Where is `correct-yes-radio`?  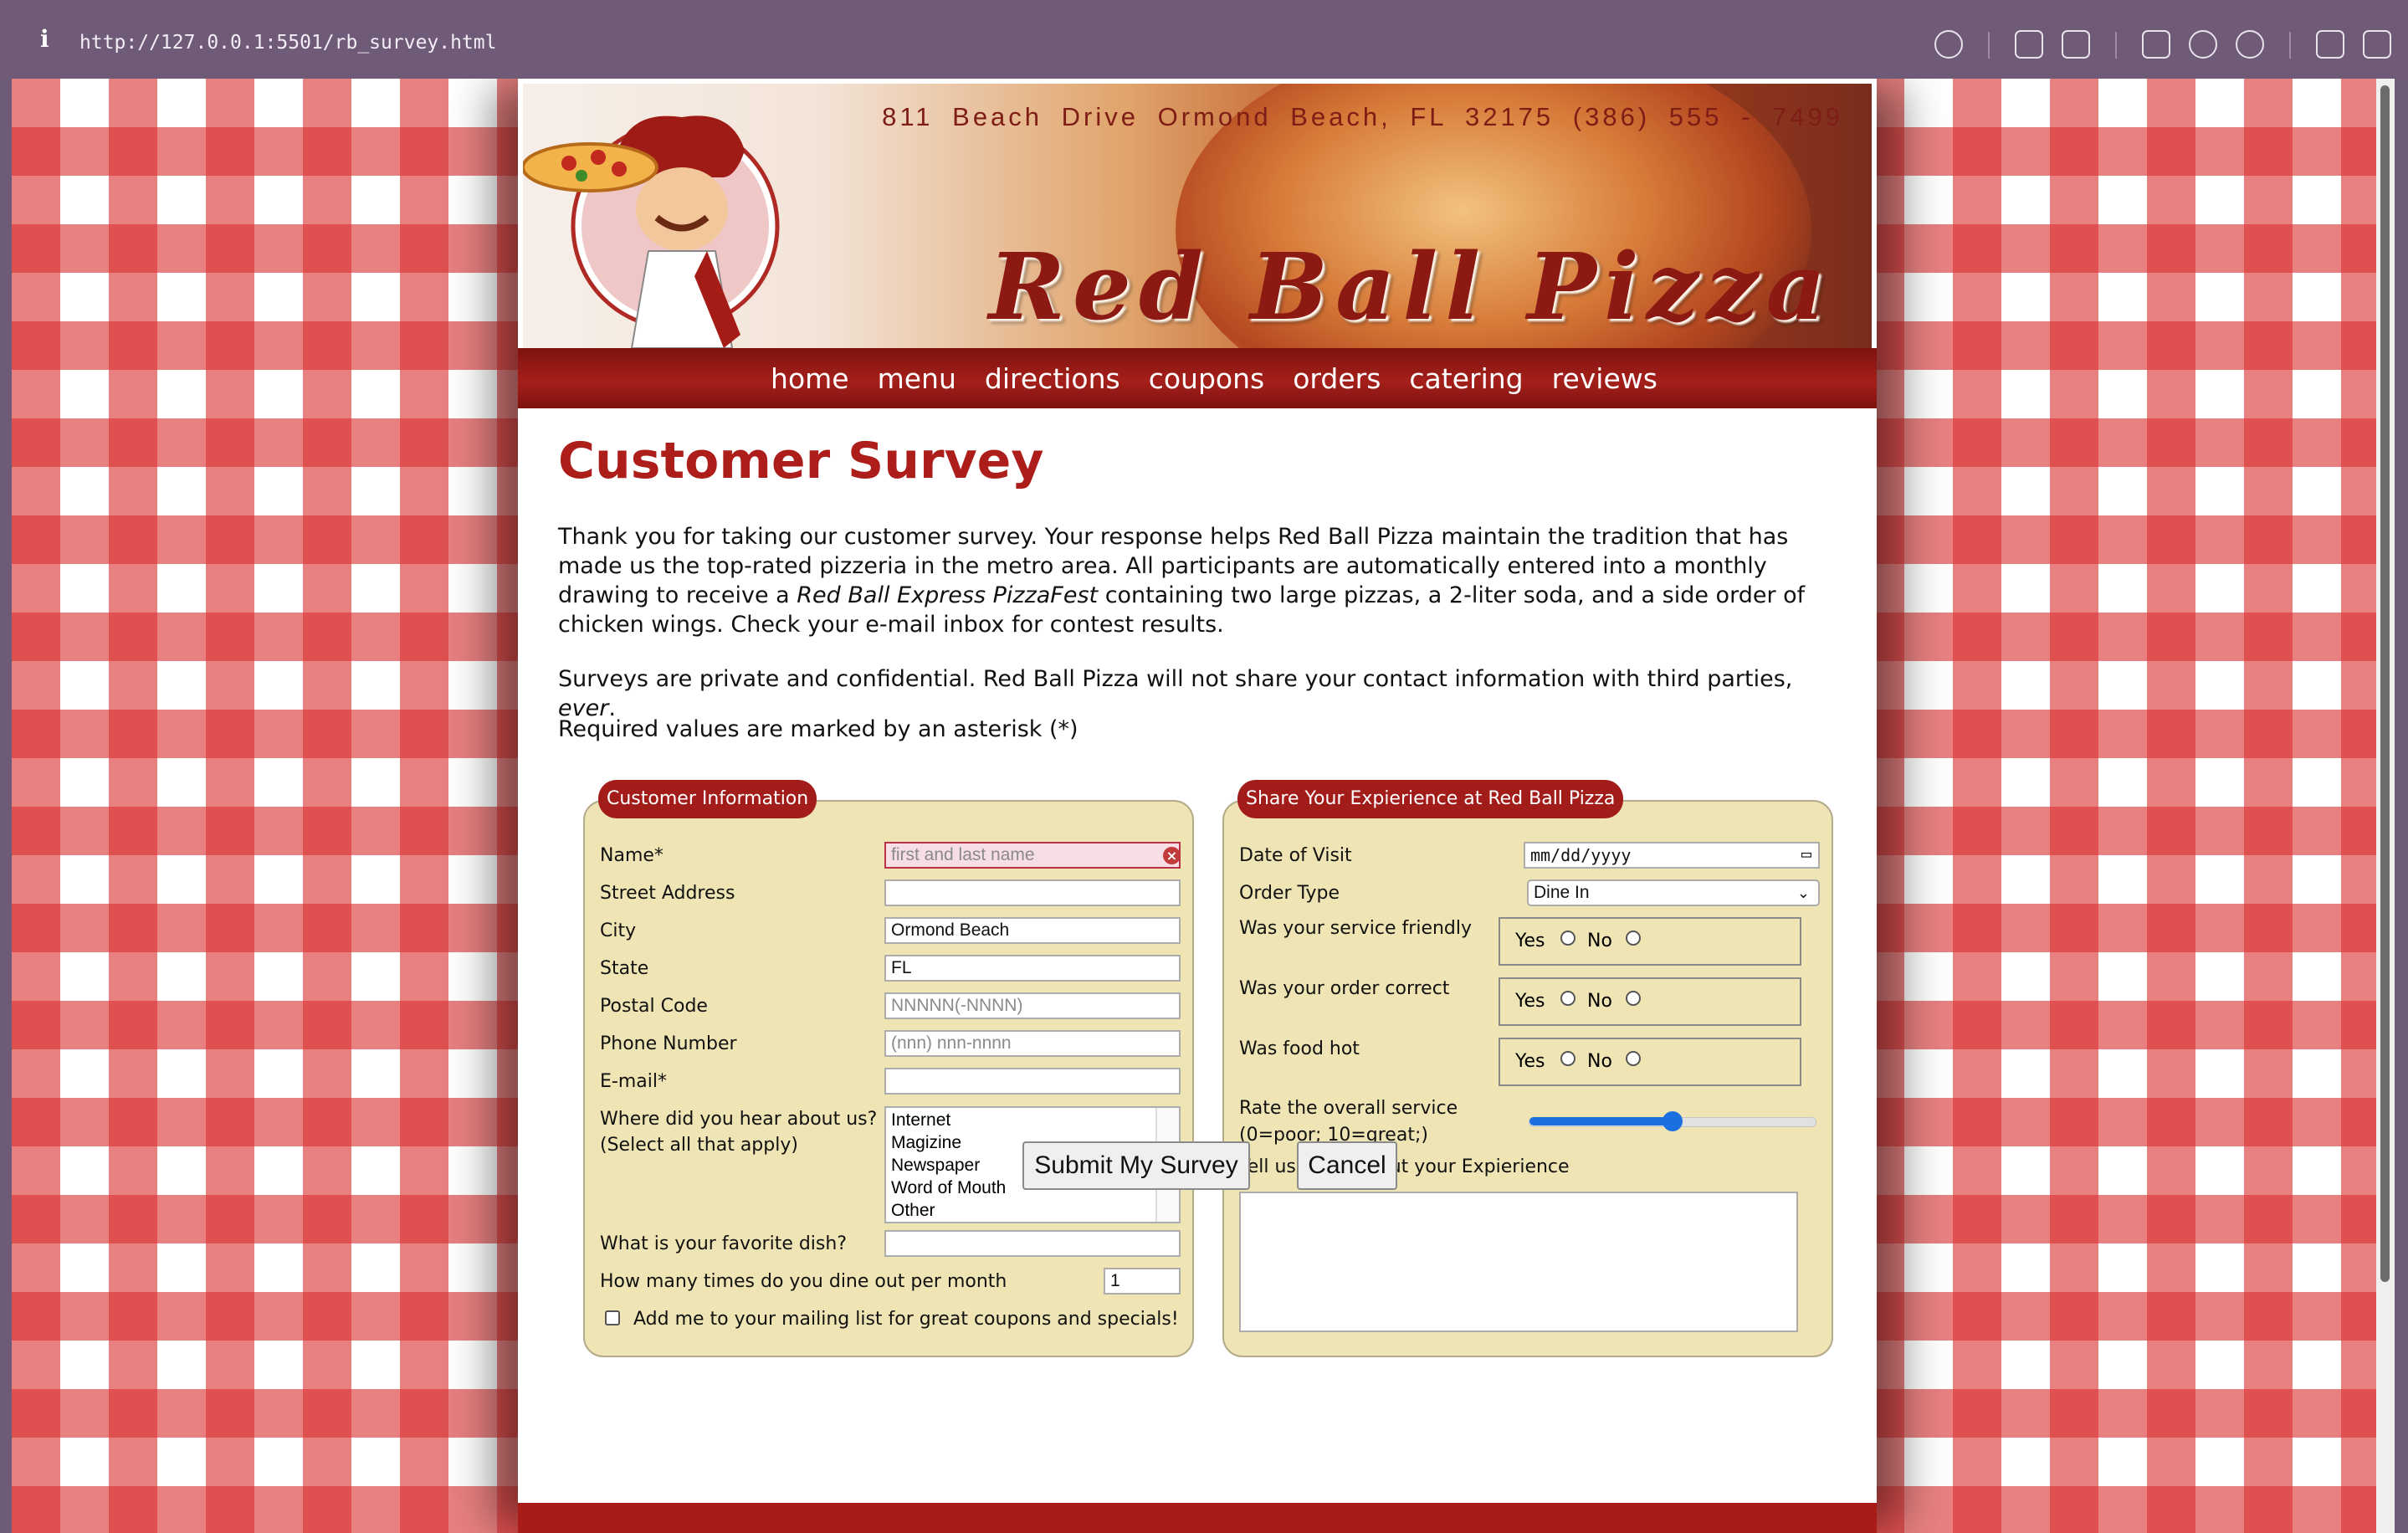 correct-yes-radio is located at coordinates (1567, 998).